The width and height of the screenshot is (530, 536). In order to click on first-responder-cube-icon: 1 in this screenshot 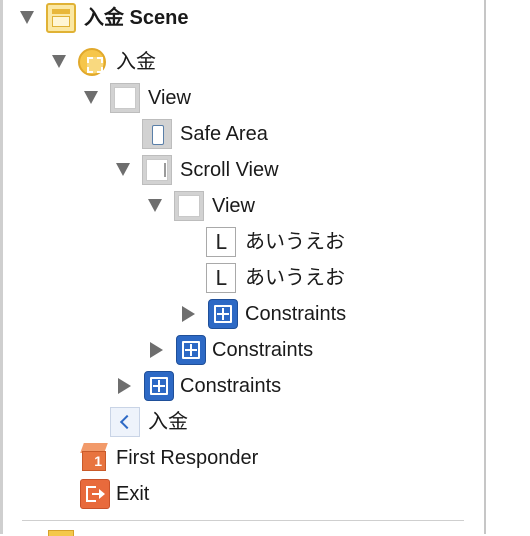, I will do `click(94, 458)`.